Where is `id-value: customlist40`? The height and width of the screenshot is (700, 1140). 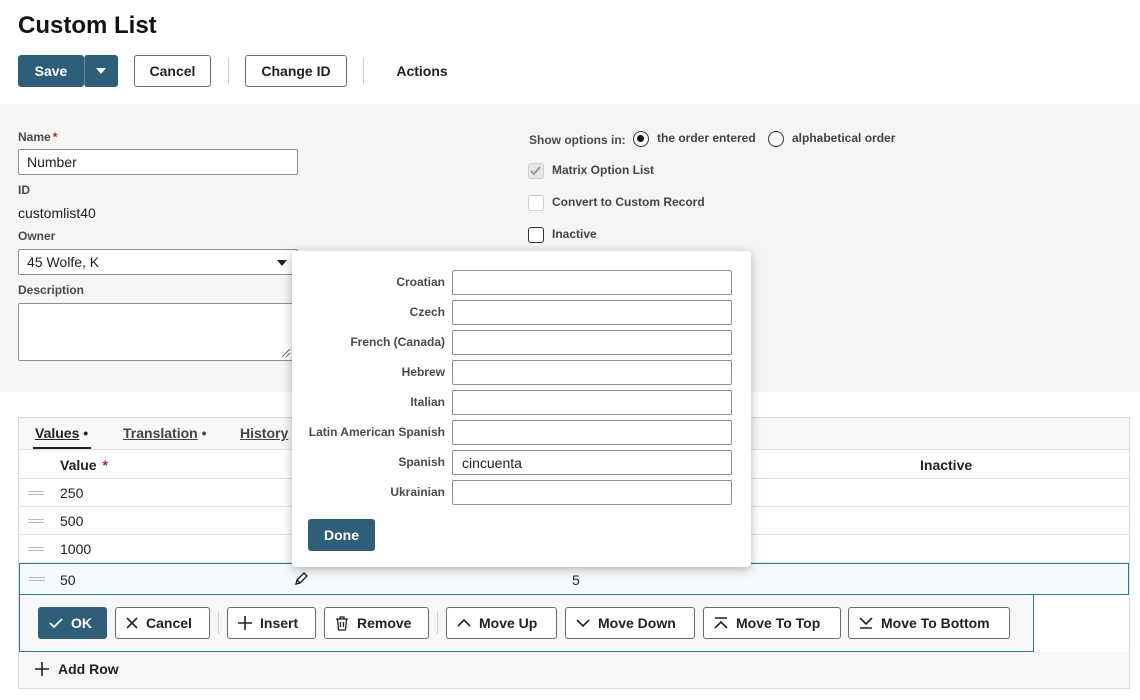
id-value: customlist40 is located at coordinates (57, 213).